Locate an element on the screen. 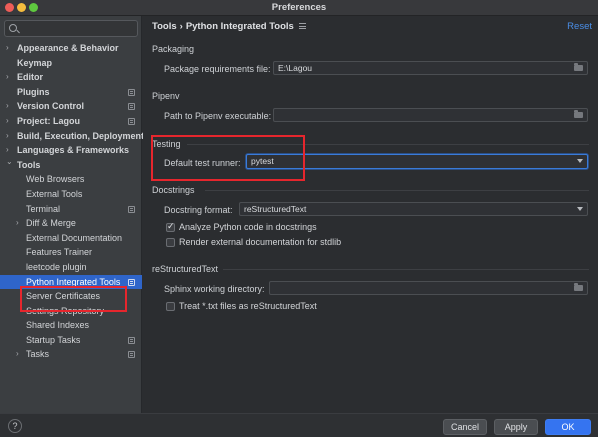 Image resolution: width=598 pixels, height=437 pixels. sidebar-item-label: Startup Tasks is located at coordinates (53, 339).